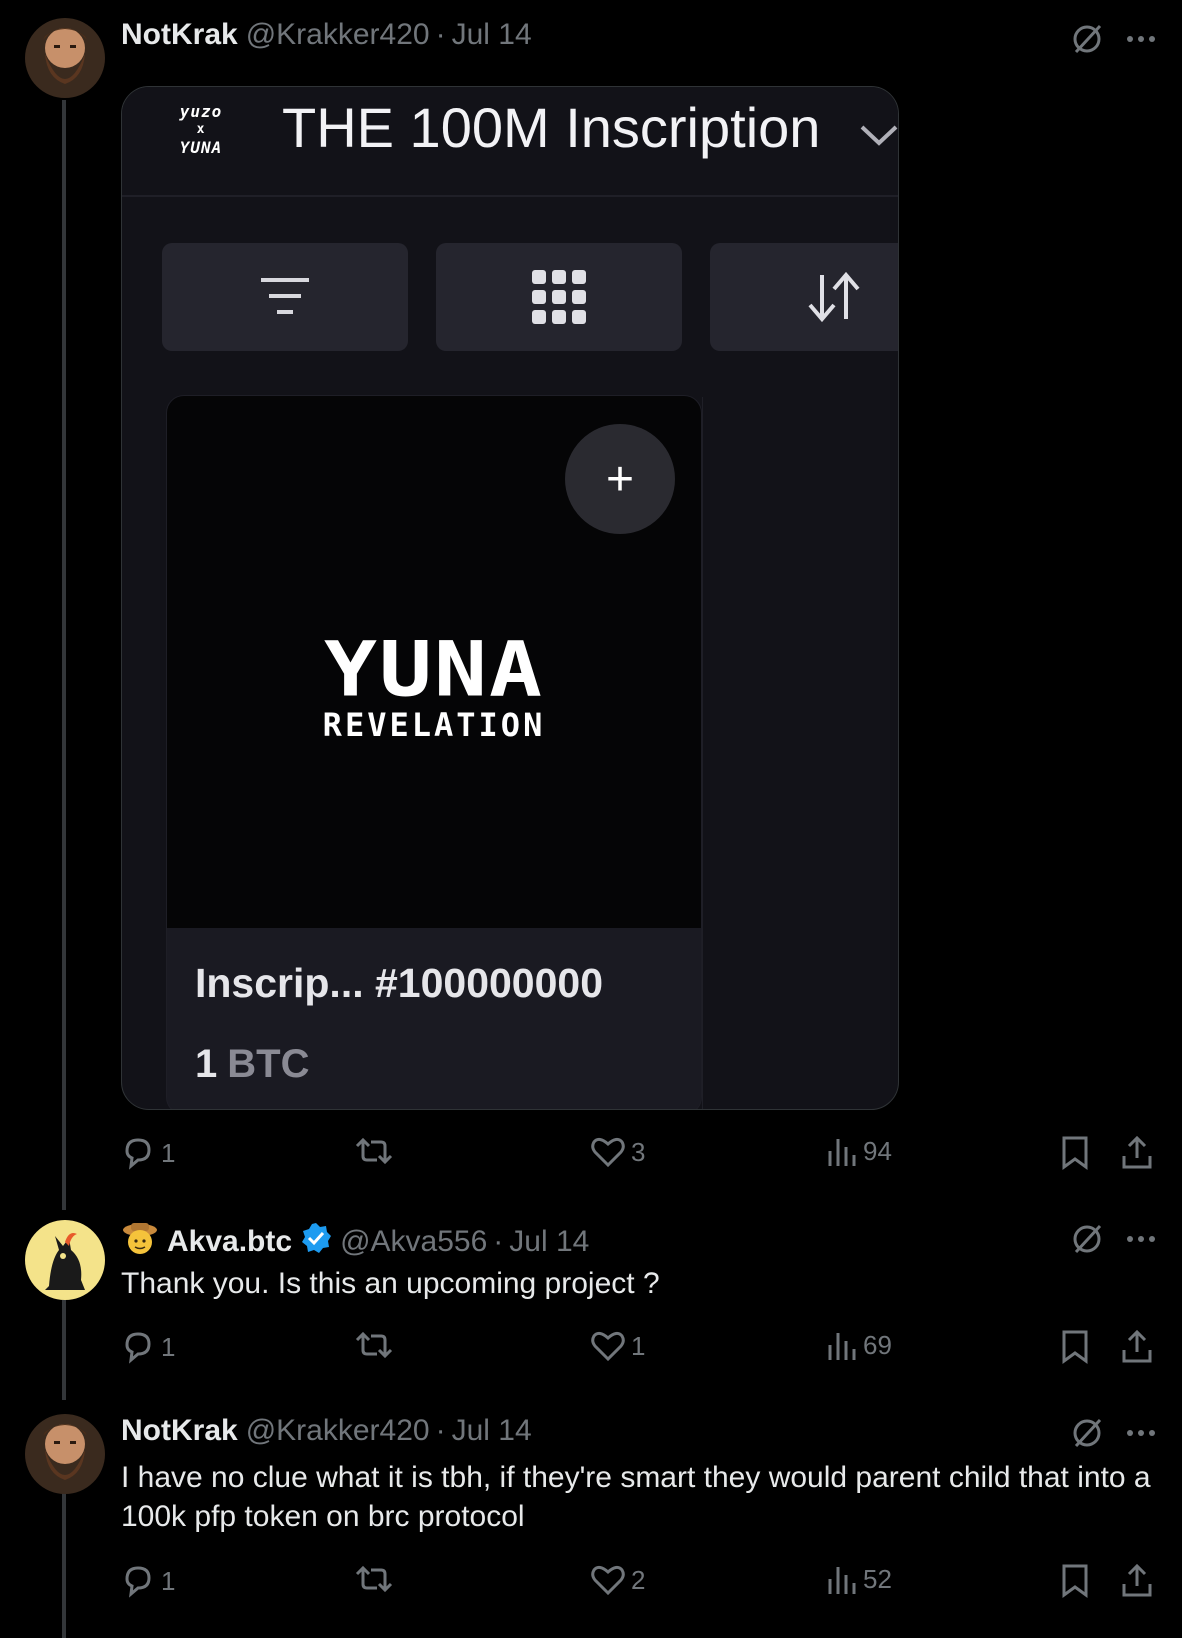 The height and width of the screenshot is (1638, 1182). I want to click on grid-icon, so click(559, 297).